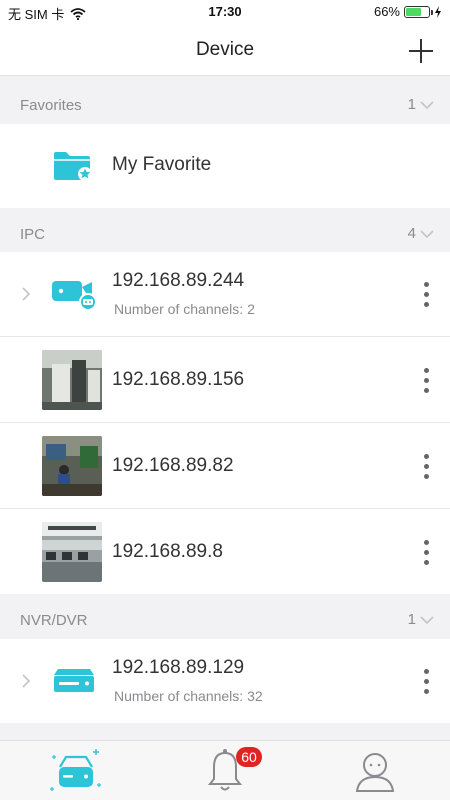 Image resolution: width=450 pixels, height=800 pixels. I want to click on device-channels: Number of channels: 32, so click(188, 696).